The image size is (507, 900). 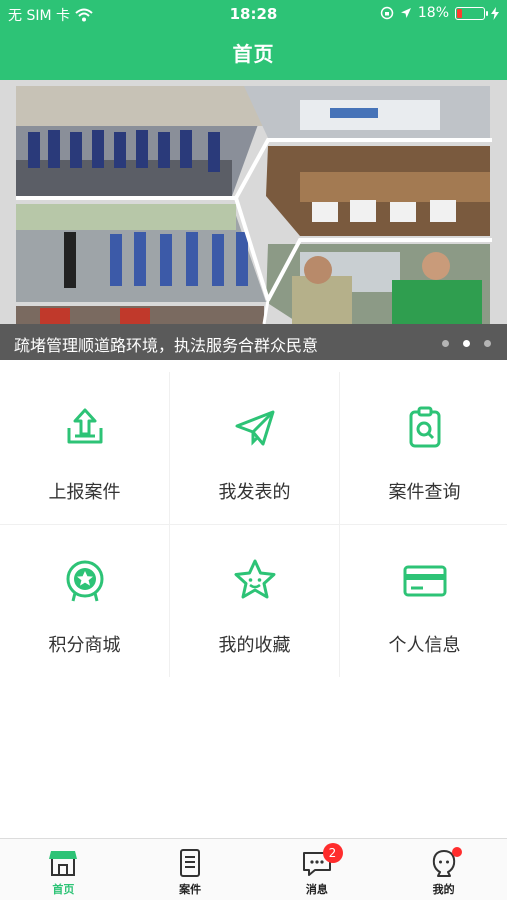 I want to click on star-icon, so click(x=254, y=579).